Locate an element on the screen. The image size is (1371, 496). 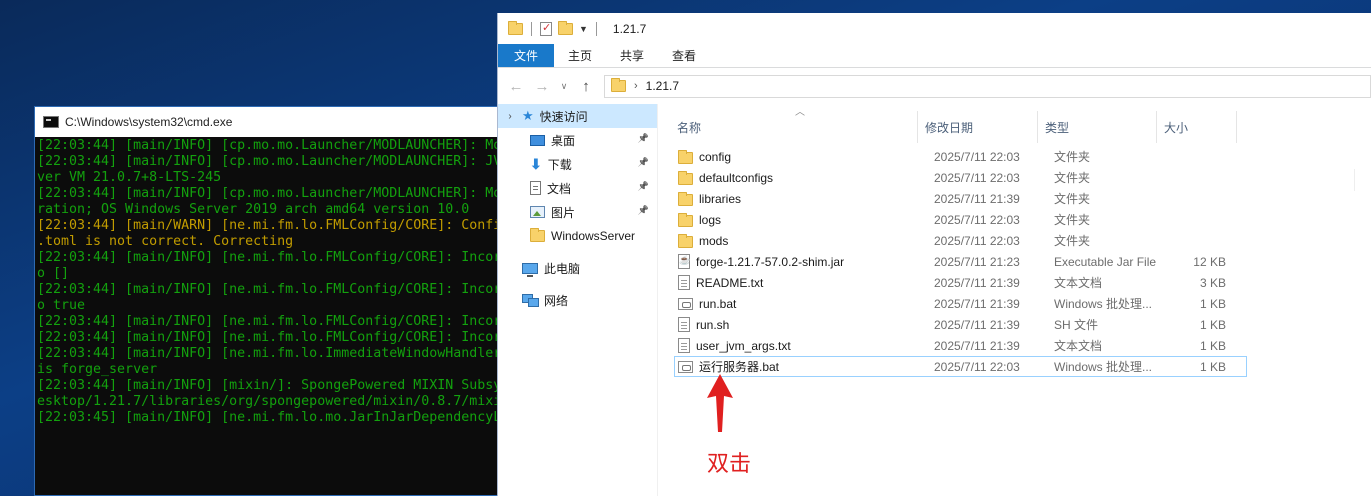
document-icon is located at coordinates (535, 188).